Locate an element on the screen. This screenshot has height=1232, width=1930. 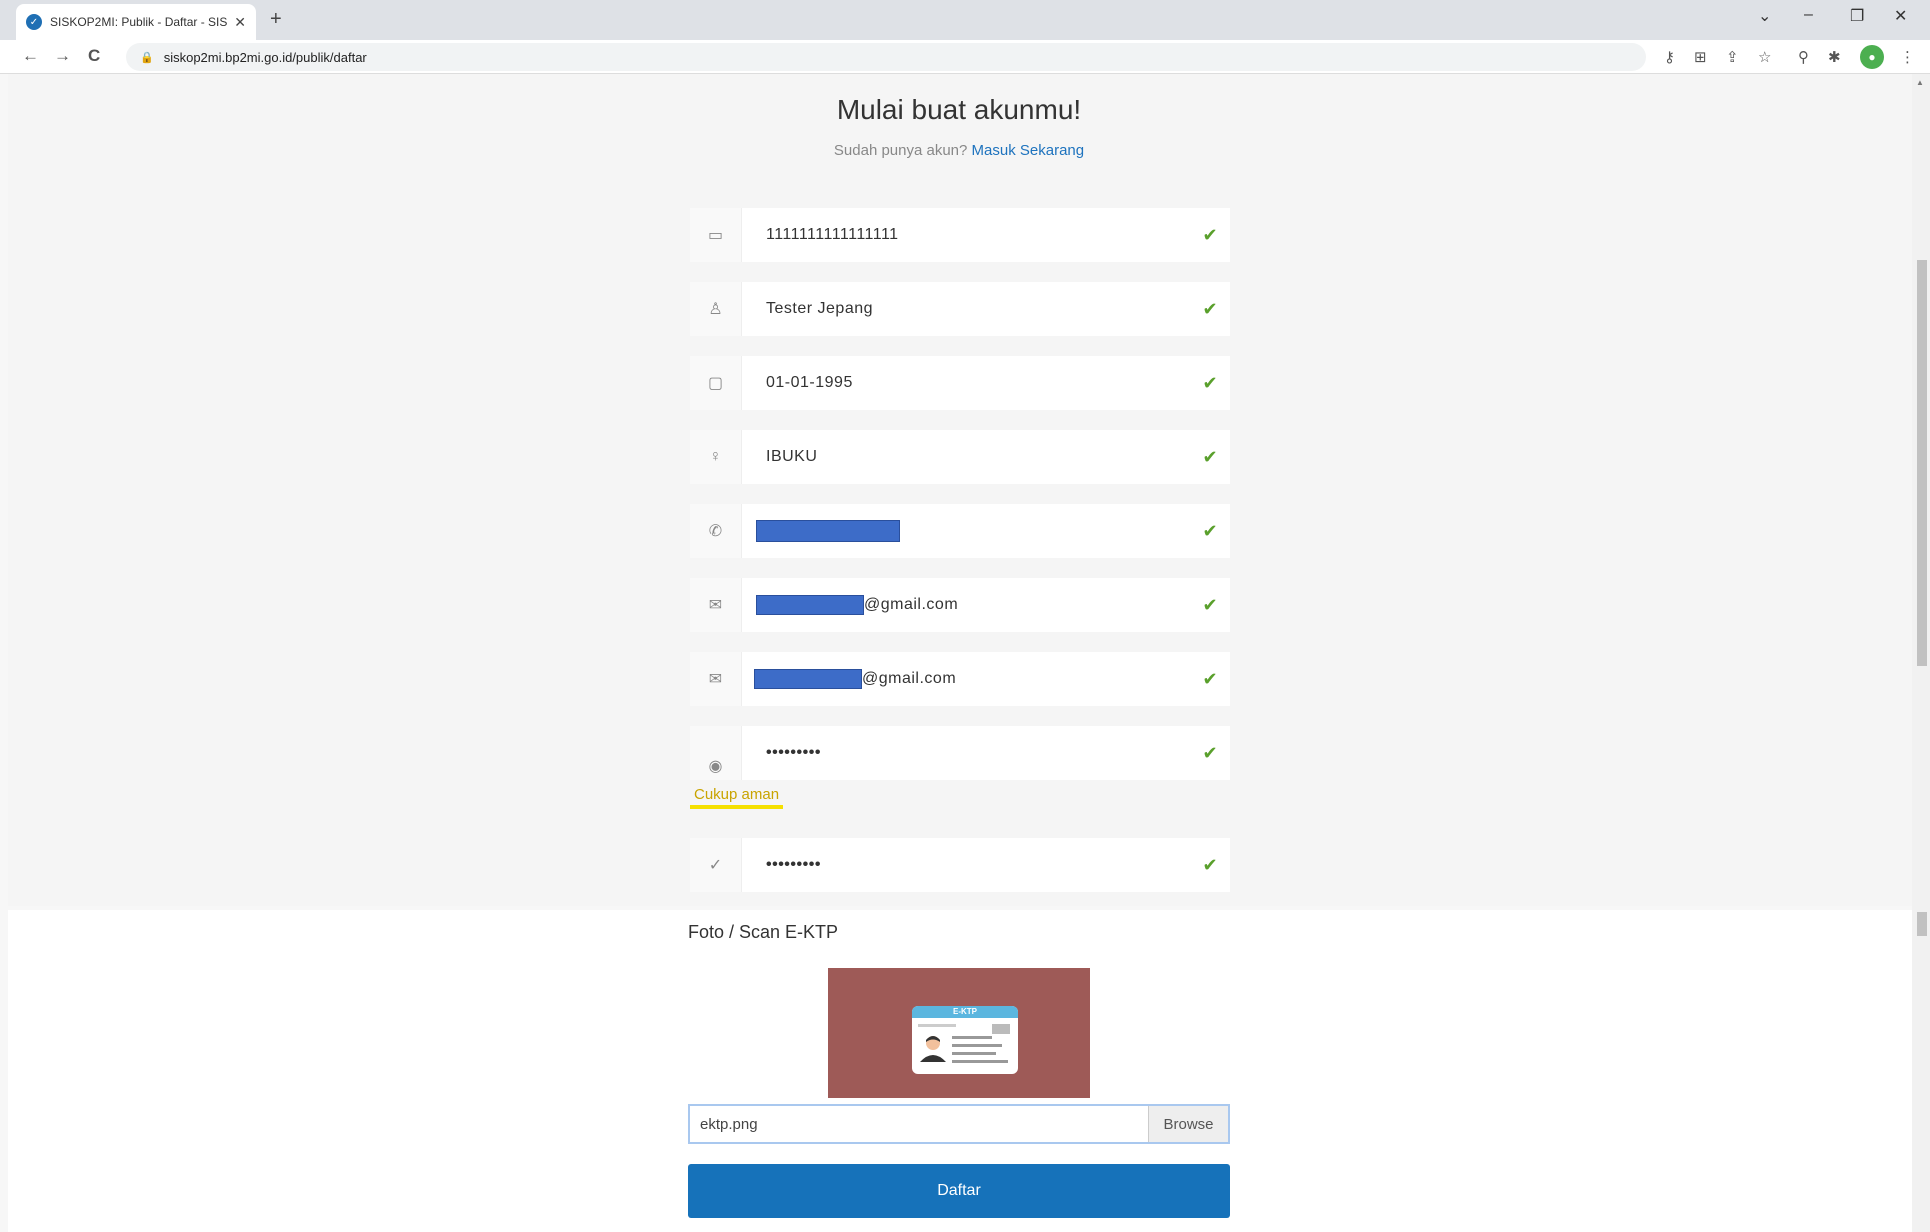
name-field: ♙ Tester Jepang ✔ is located at coordinates (960, 309).